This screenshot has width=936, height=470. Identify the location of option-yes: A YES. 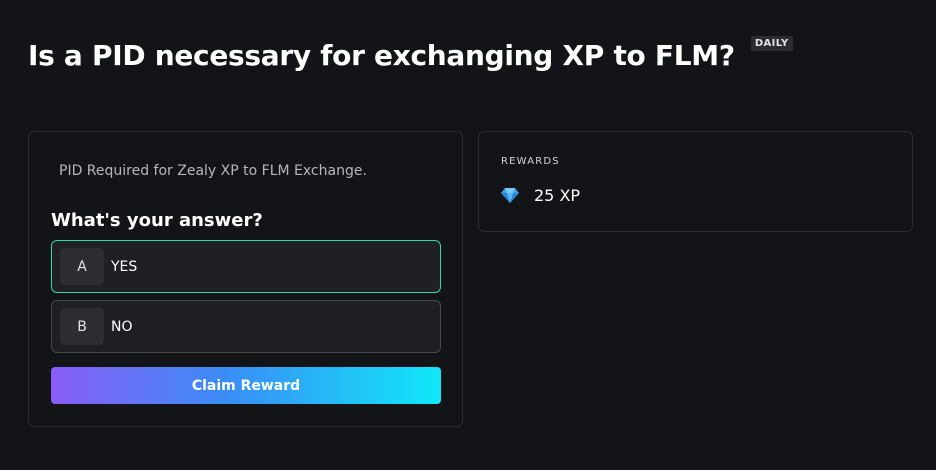
(246, 266).